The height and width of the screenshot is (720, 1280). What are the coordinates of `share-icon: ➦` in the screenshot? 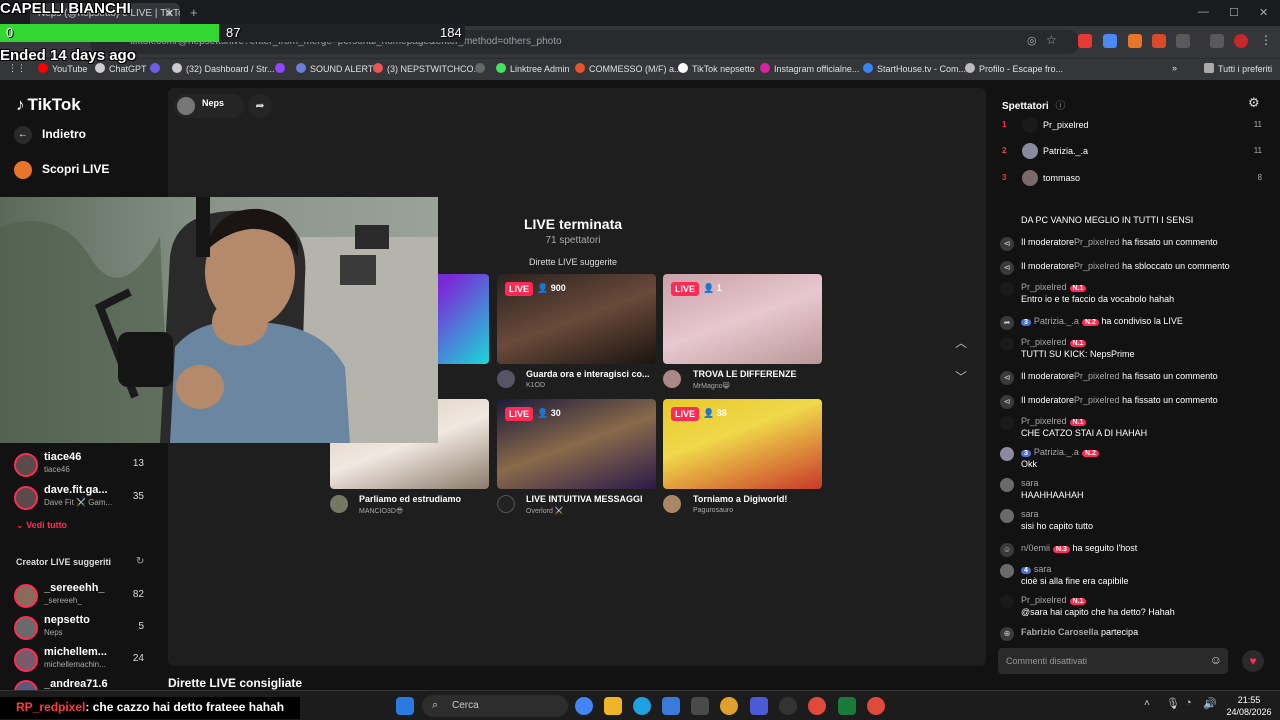 It's located at (260, 106).